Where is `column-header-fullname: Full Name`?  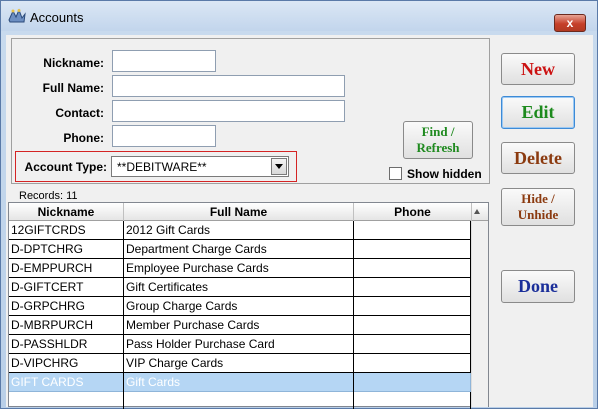 column-header-fullname: Full Name is located at coordinates (238, 212).